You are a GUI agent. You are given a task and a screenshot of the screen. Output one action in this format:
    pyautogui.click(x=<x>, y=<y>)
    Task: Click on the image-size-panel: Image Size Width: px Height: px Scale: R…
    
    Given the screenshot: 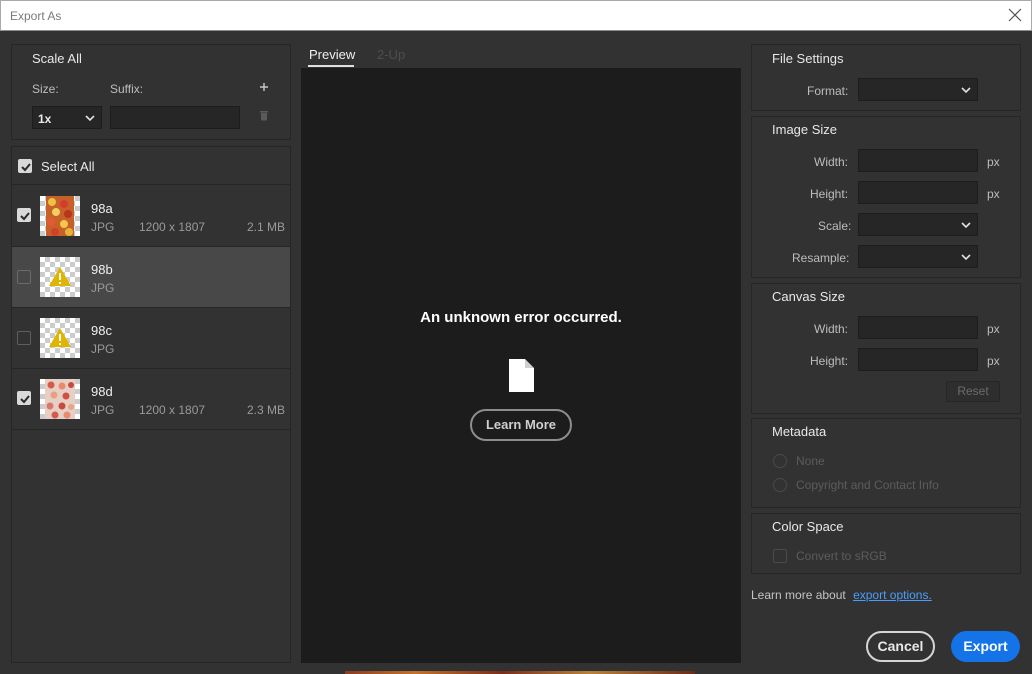 What is the action you would take?
    pyautogui.click(x=886, y=197)
    